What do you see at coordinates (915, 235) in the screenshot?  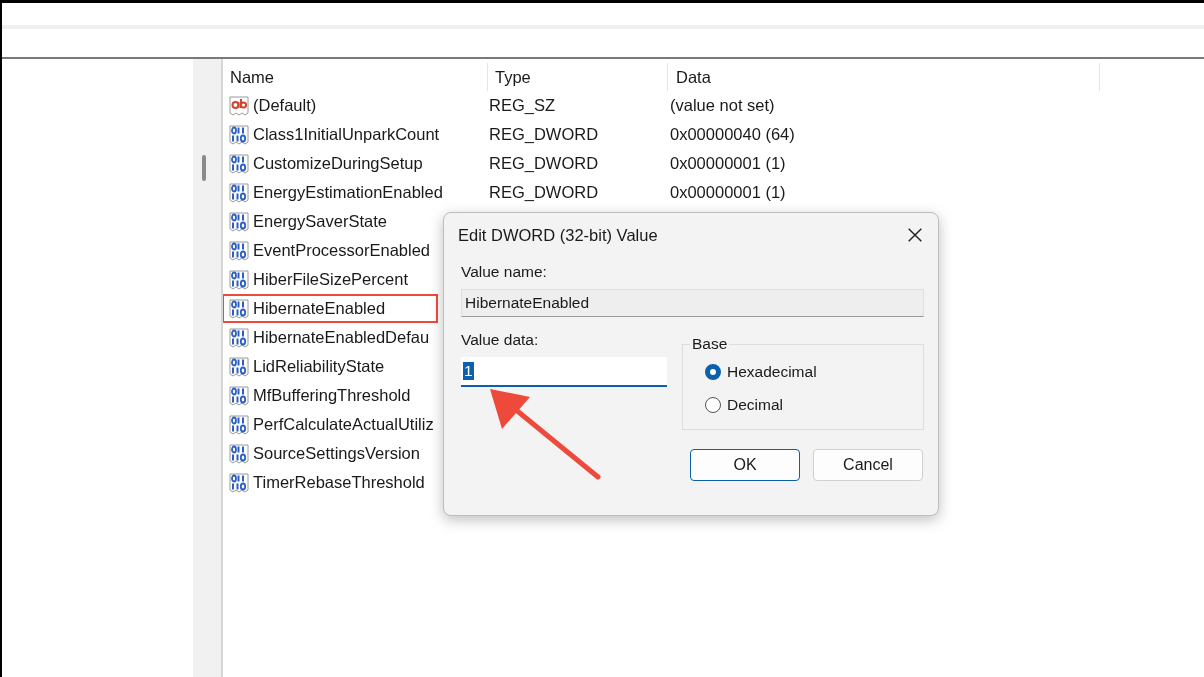 I see `close-icon` at bounding box center [915, 235].